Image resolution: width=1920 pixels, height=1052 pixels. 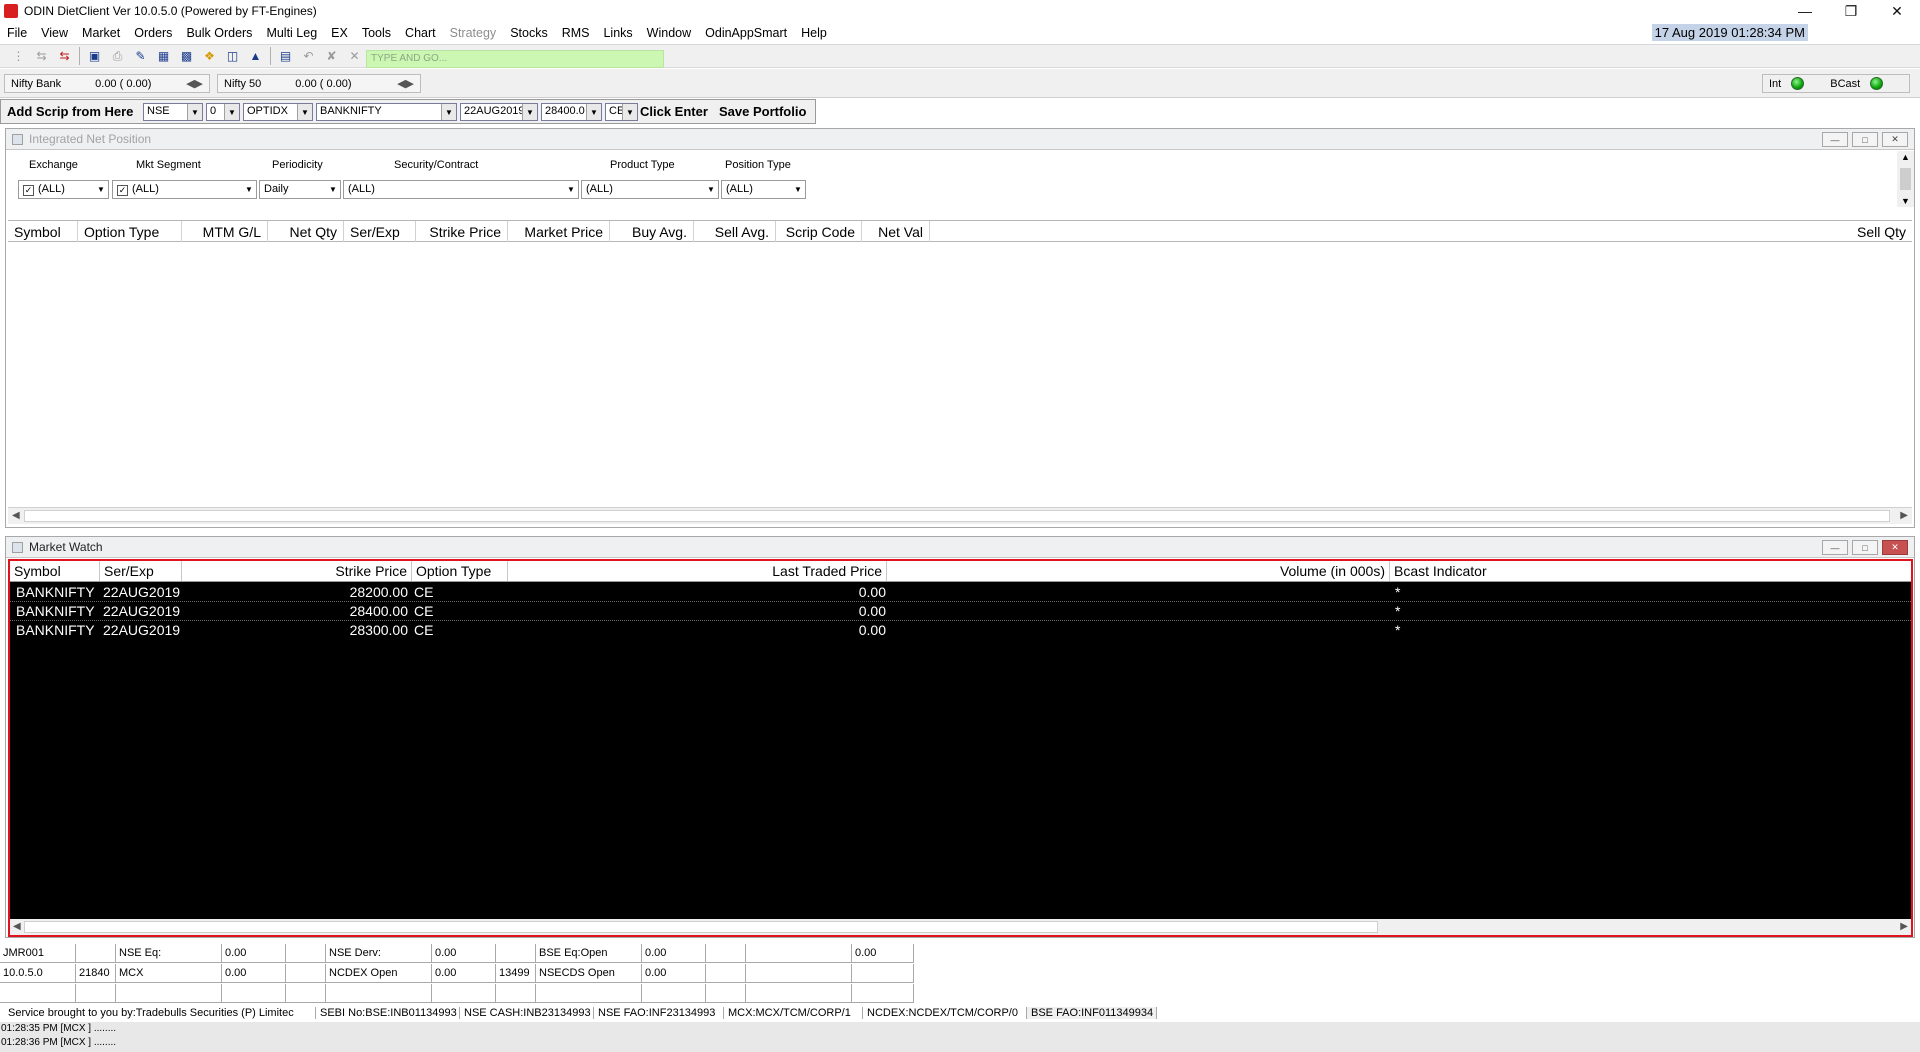 What do you see at coordinates (331, 56) in the screenshot?
I see `tools-icon: ✘` at bounding box center [331, 56].